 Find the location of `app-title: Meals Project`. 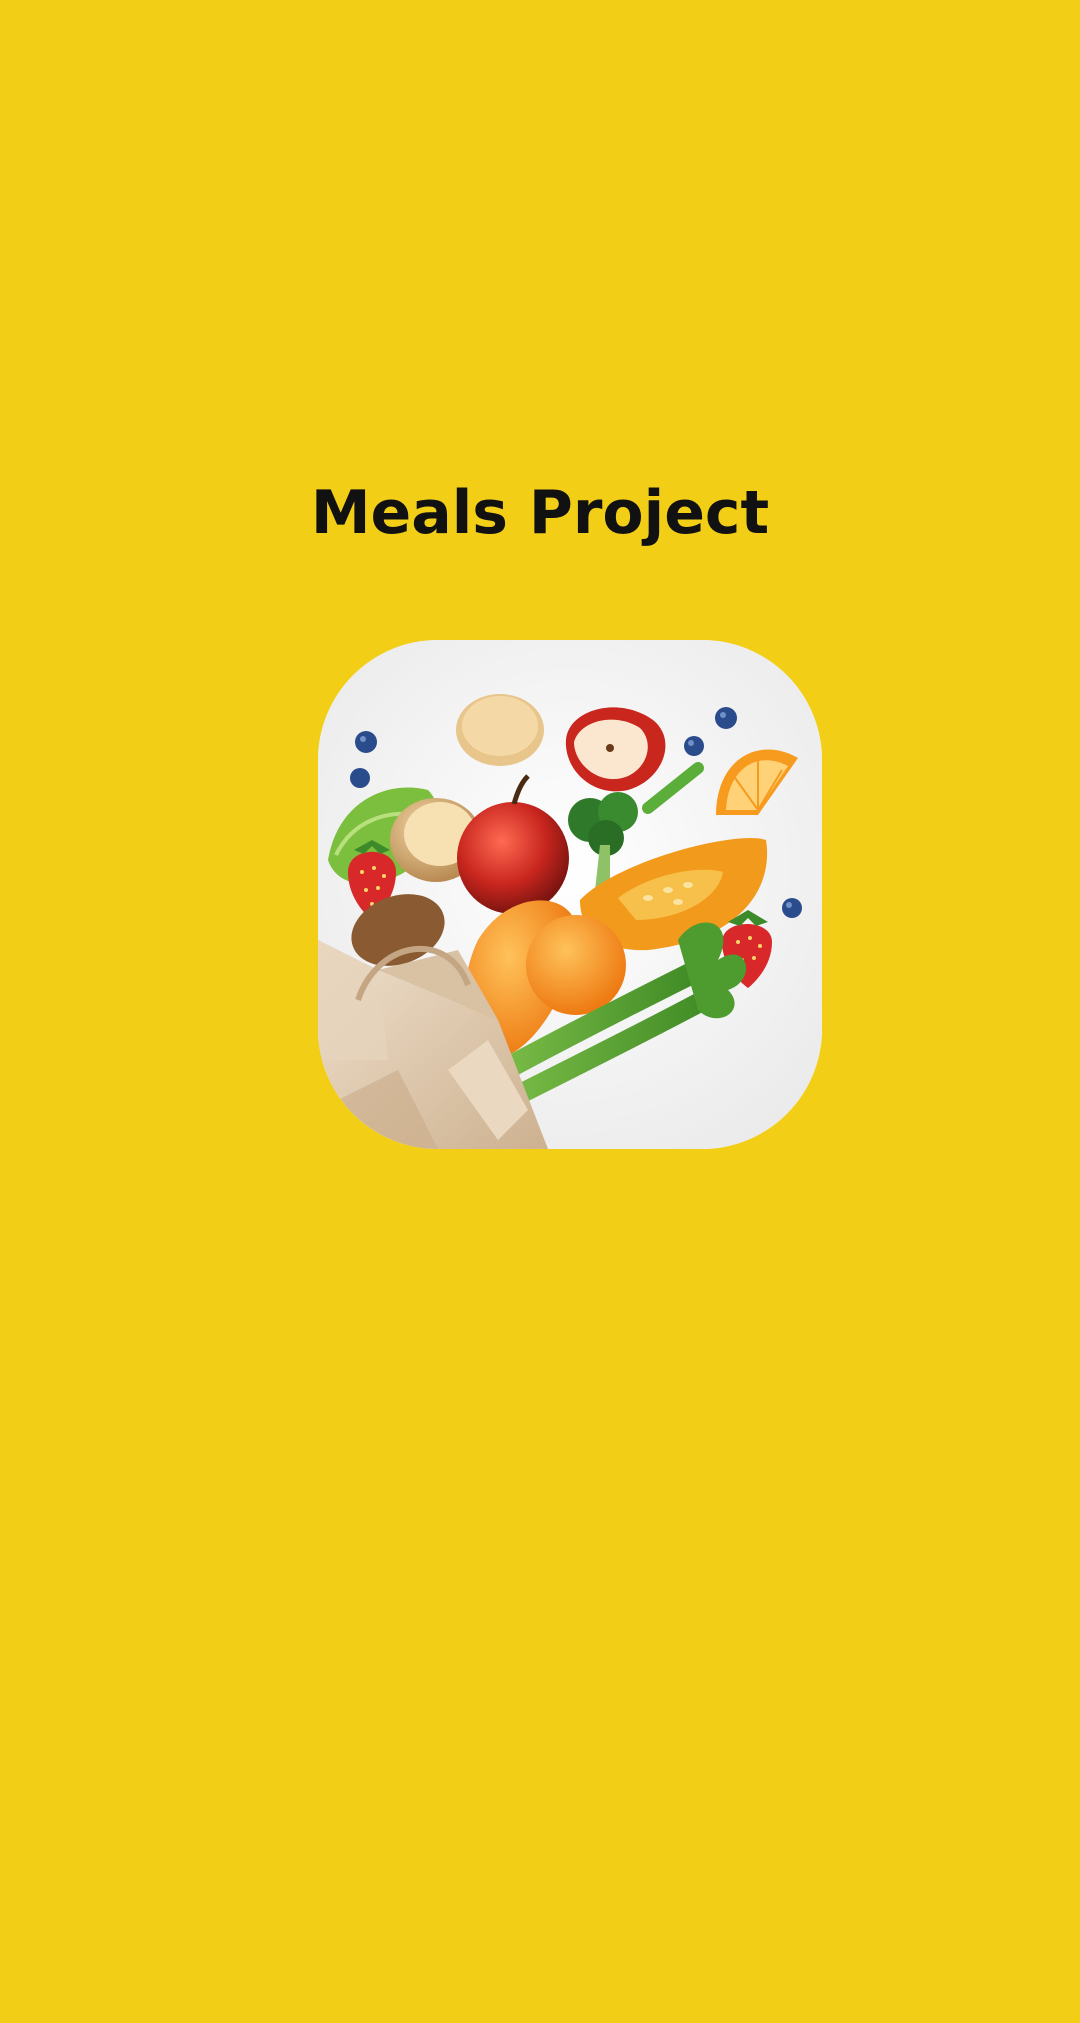

app-title: Meals Project is located at coordinates (540, 513).